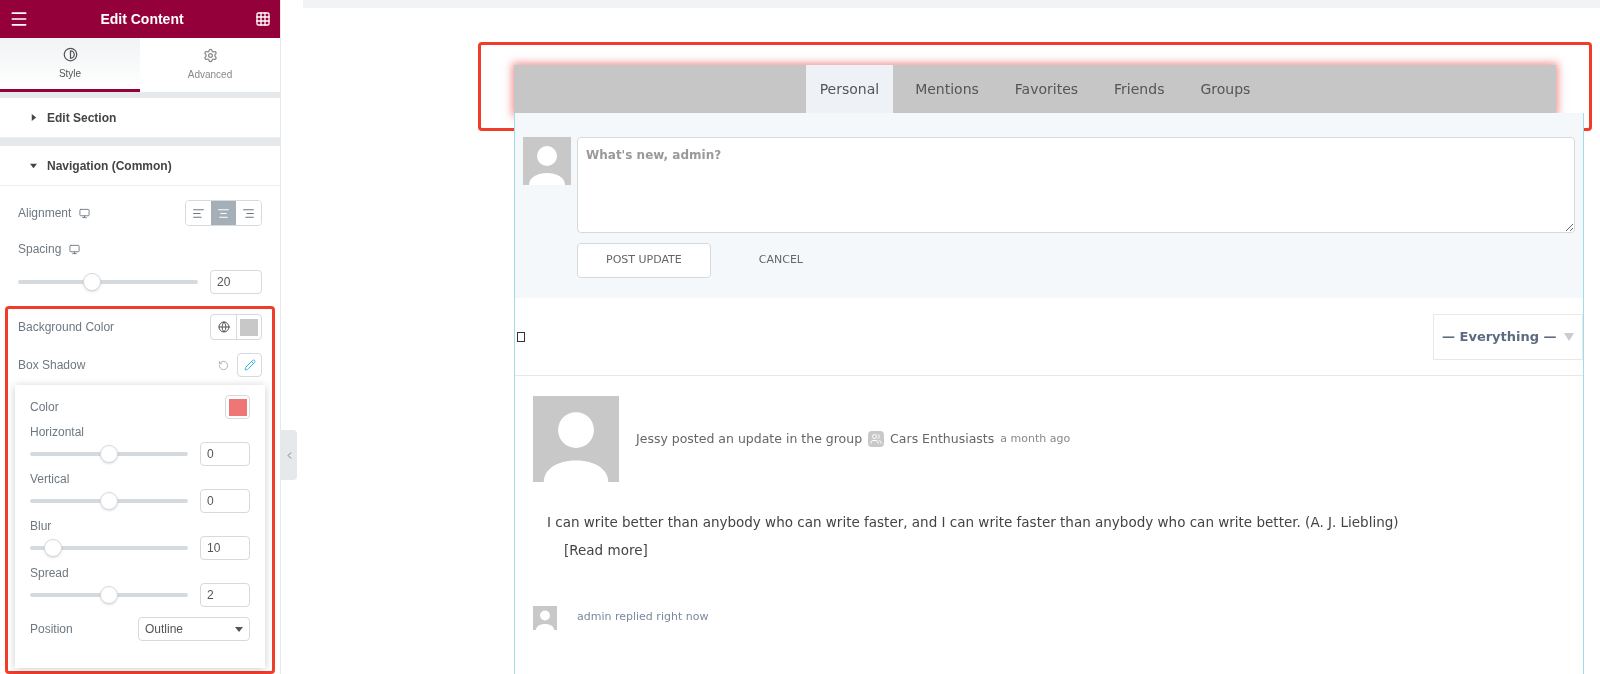  What do you see at coordinates (248, 213) in the screenshot?
I see `align-right-icon` at bounding box center [248, 213].